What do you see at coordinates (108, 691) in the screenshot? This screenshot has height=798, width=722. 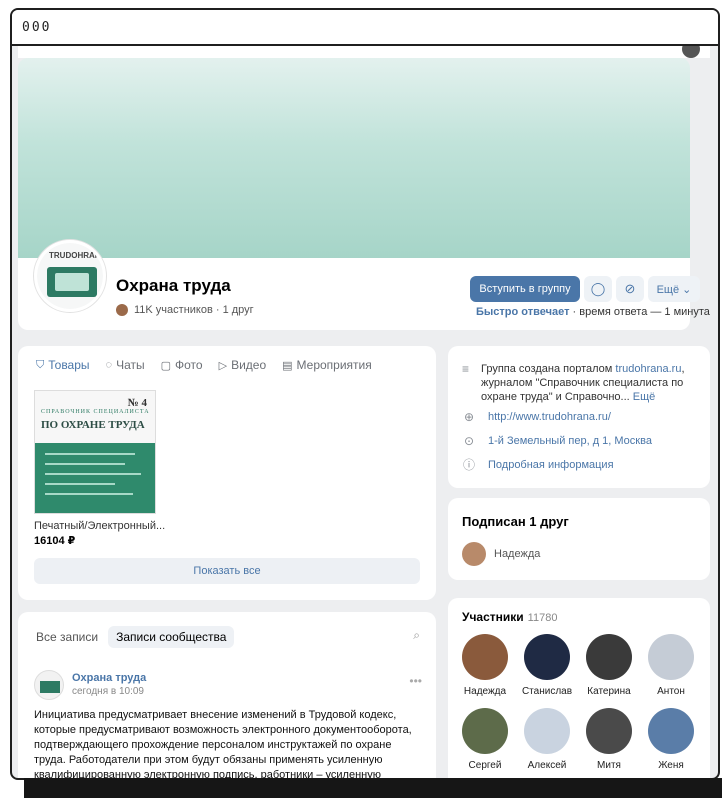 I see `post-time: сегодня в 10:09` at bounding box center [108, 691].